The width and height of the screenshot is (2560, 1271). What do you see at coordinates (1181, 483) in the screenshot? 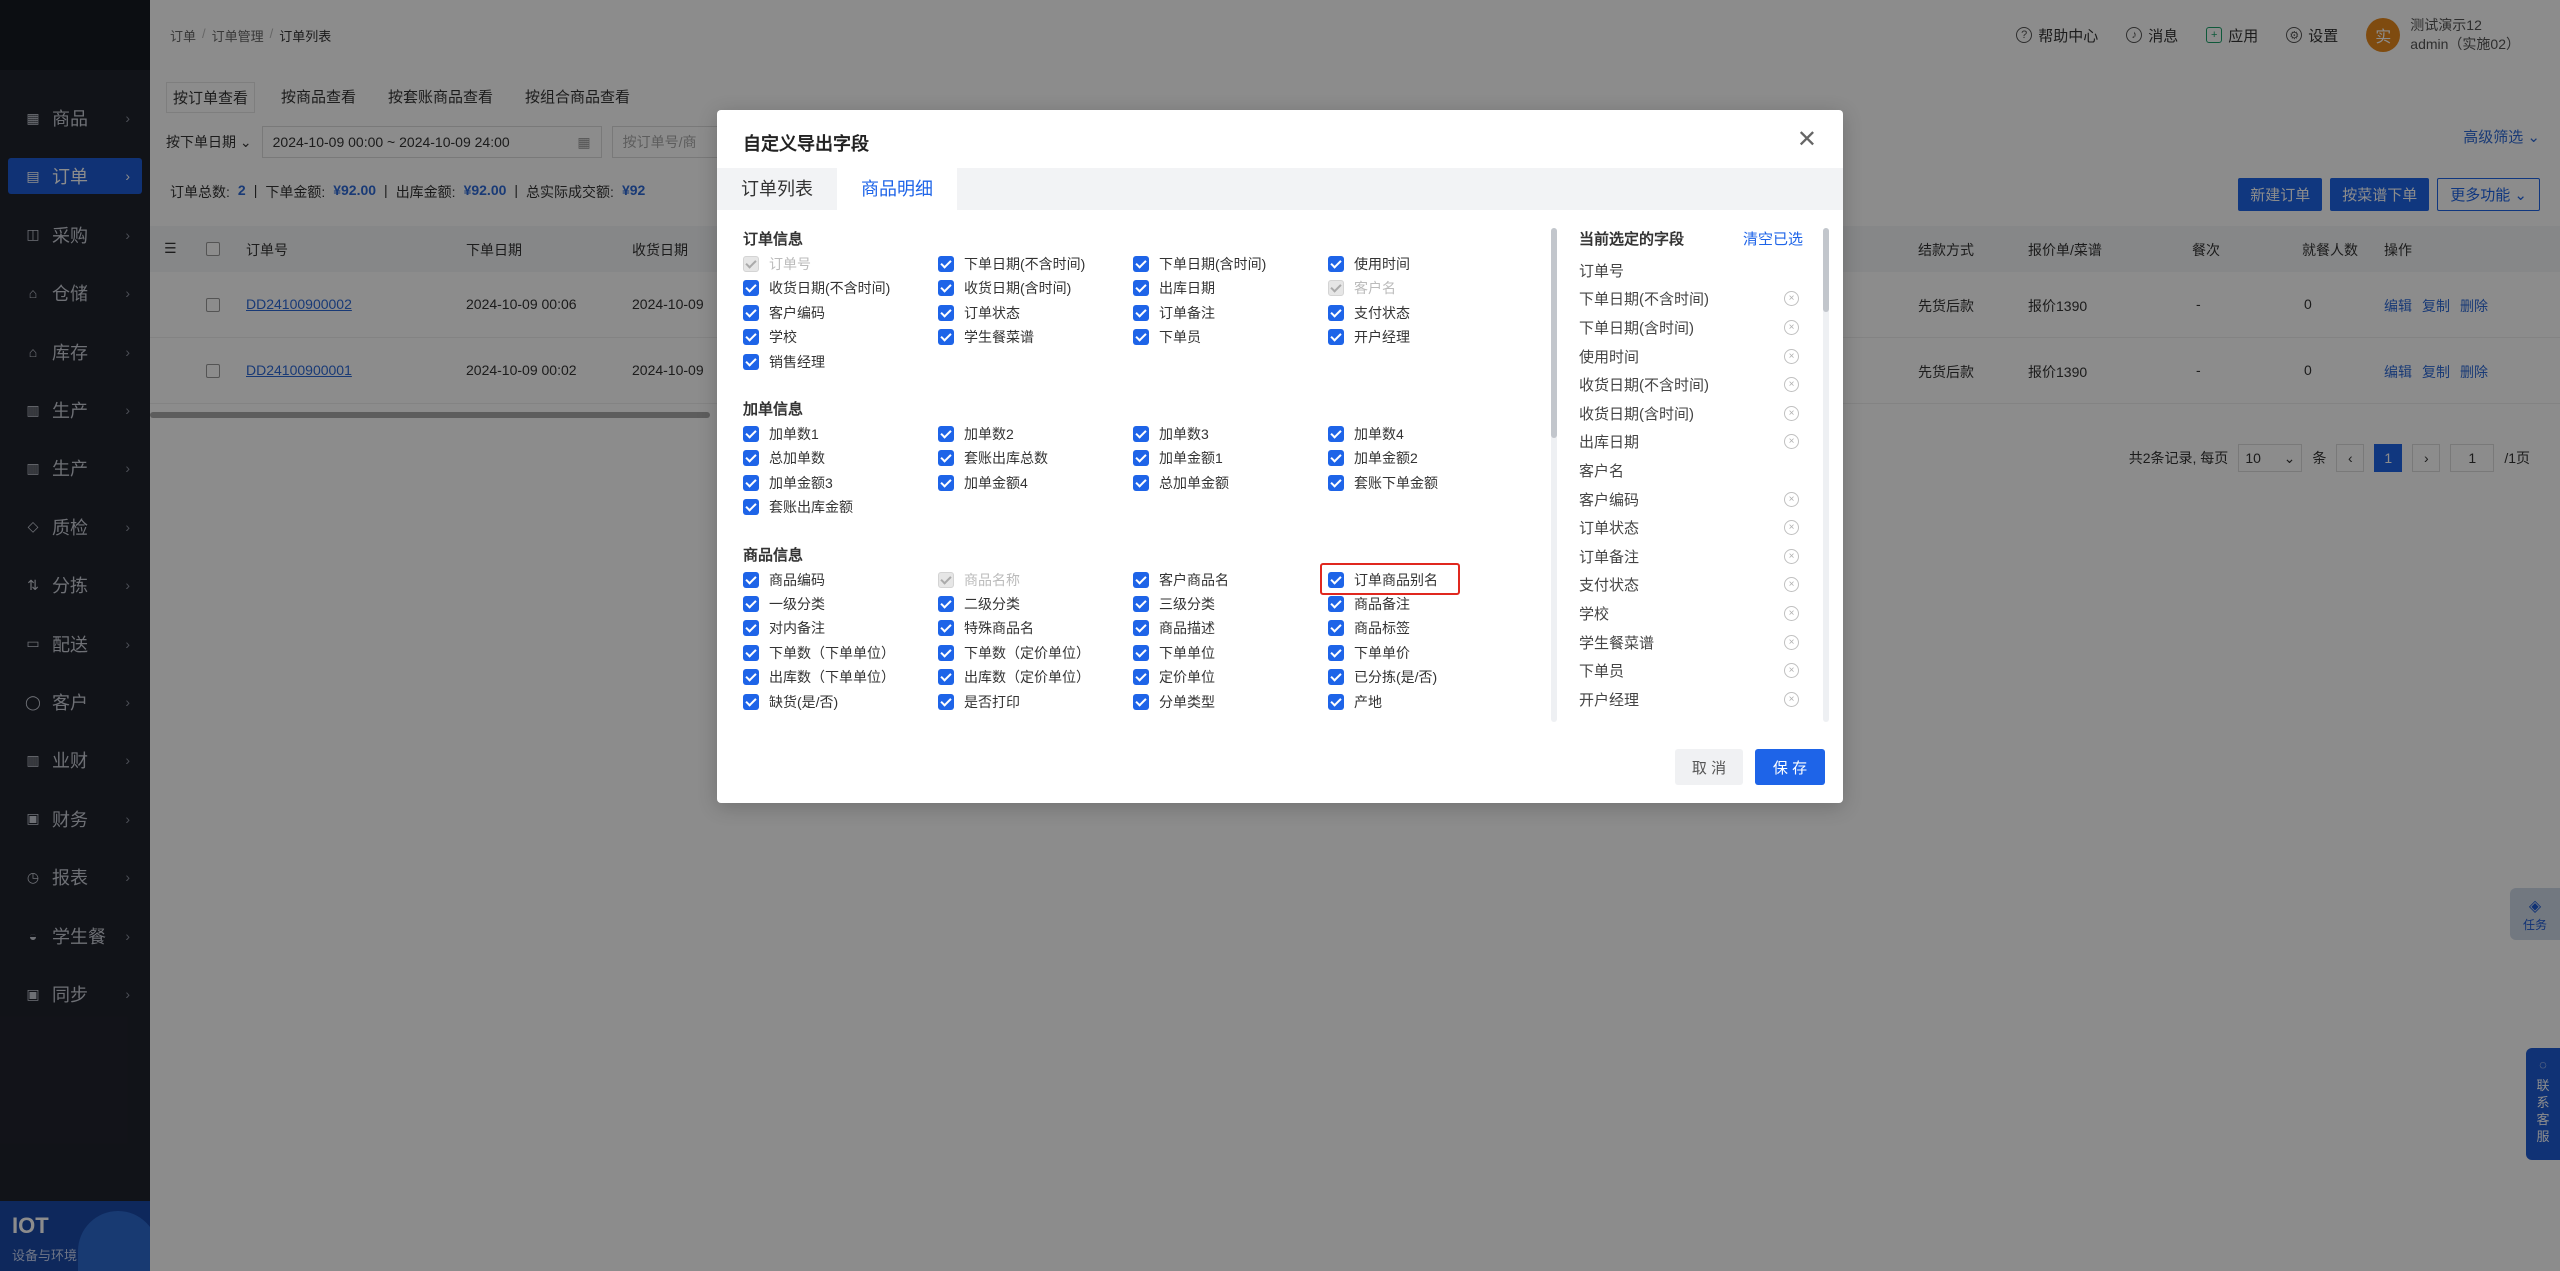
I see `field-checkbox: 总加单金额` at bounding box center [1181, 483].